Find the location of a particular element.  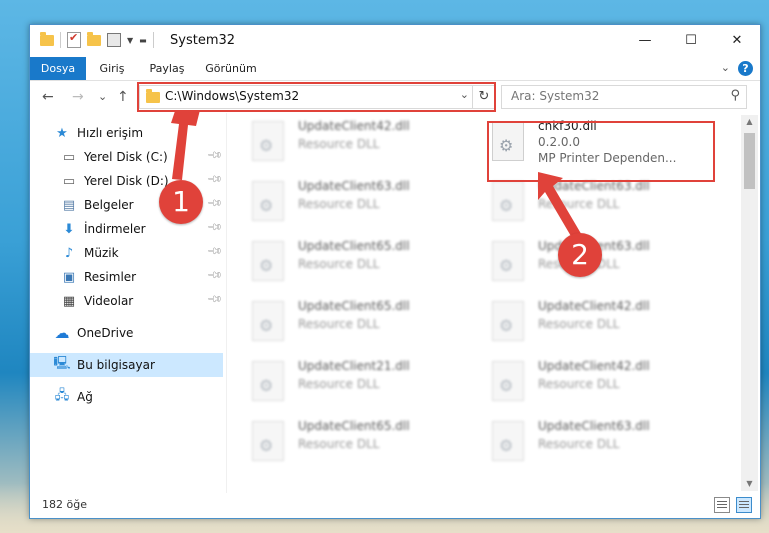

step-badge-1: 1 is located at coordinates (181, 202).